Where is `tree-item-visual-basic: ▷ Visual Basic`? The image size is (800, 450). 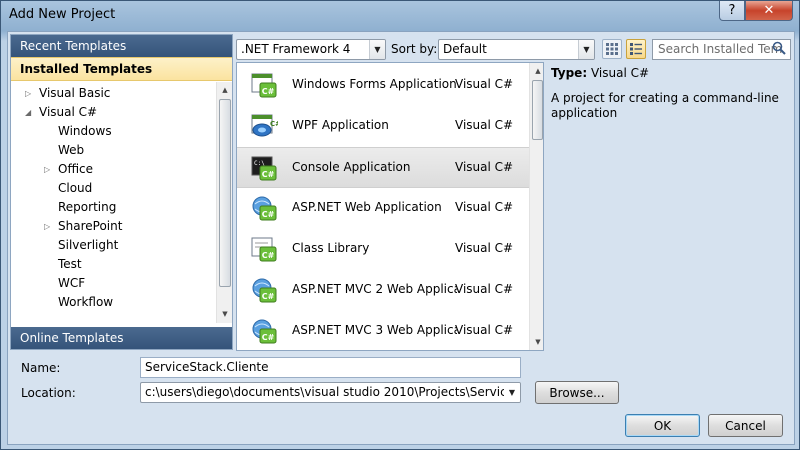
tree-item-visual-basic: ▷ Visual Basic is located at coordinates (68, 93).